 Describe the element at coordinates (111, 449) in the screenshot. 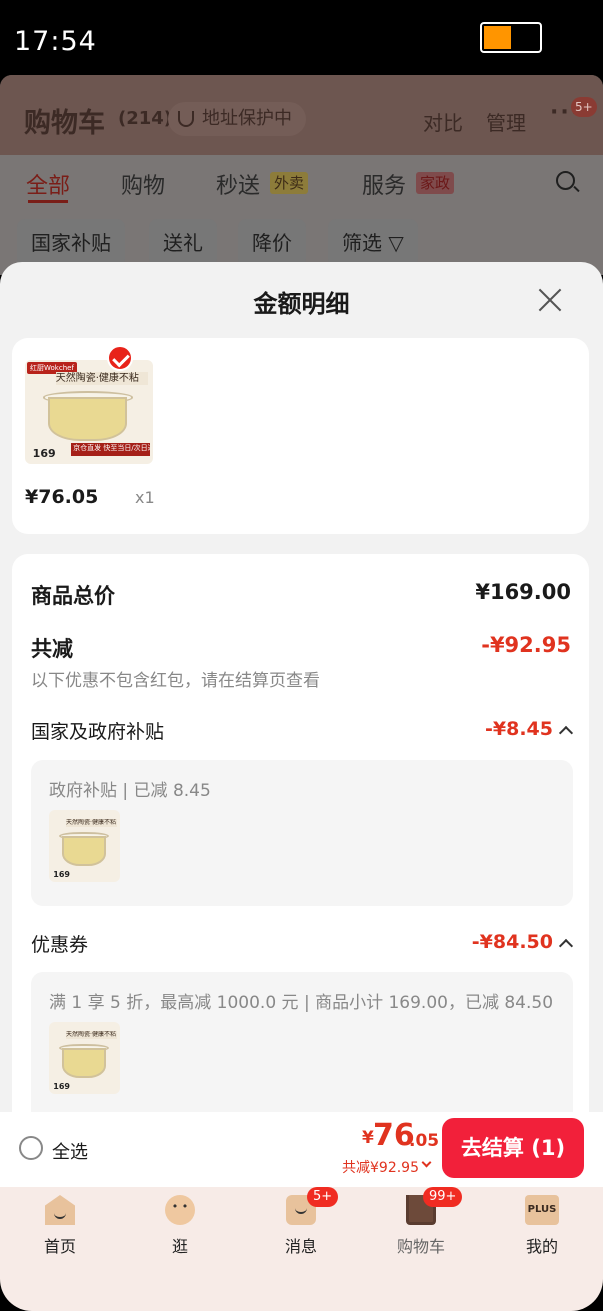

I see `thumb-delivery: 京仓直发 快至当日/次日达` at that location.